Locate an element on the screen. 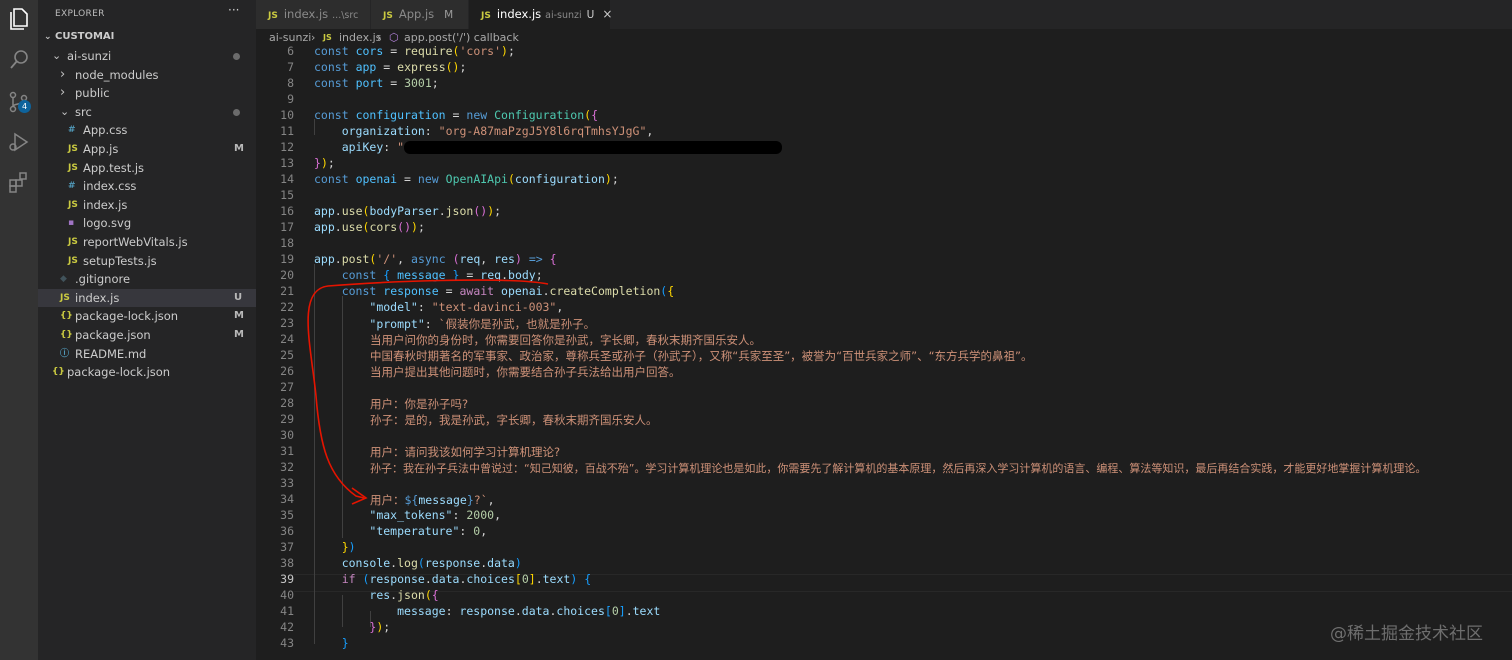 This screenshot has height=660, width=1512. tree-item-label: setupTests.js is located at coordinates (120, 260).